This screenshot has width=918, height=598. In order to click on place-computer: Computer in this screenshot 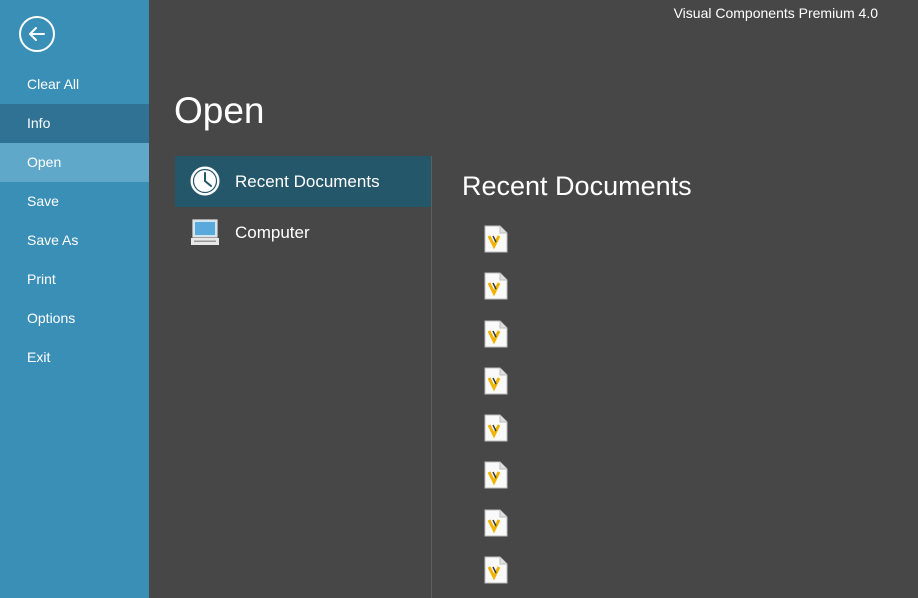, I will do `click(303, 232)`.